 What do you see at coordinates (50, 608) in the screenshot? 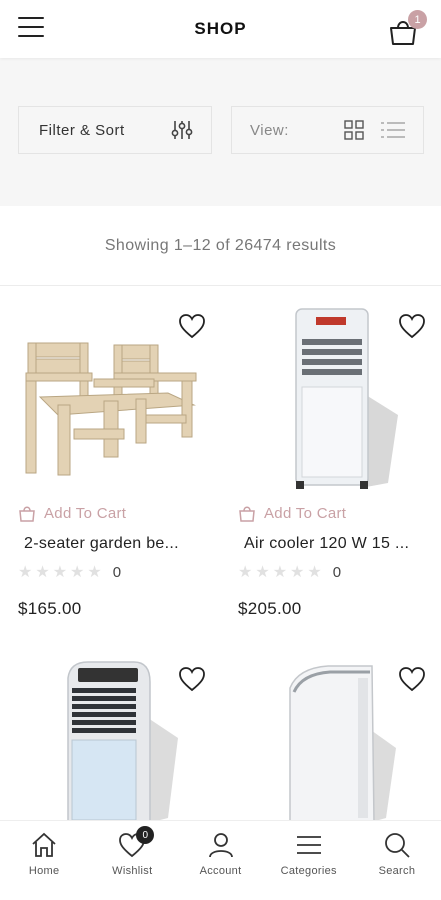
I see `product-price: $165.00` at bounding box center [50, 608].